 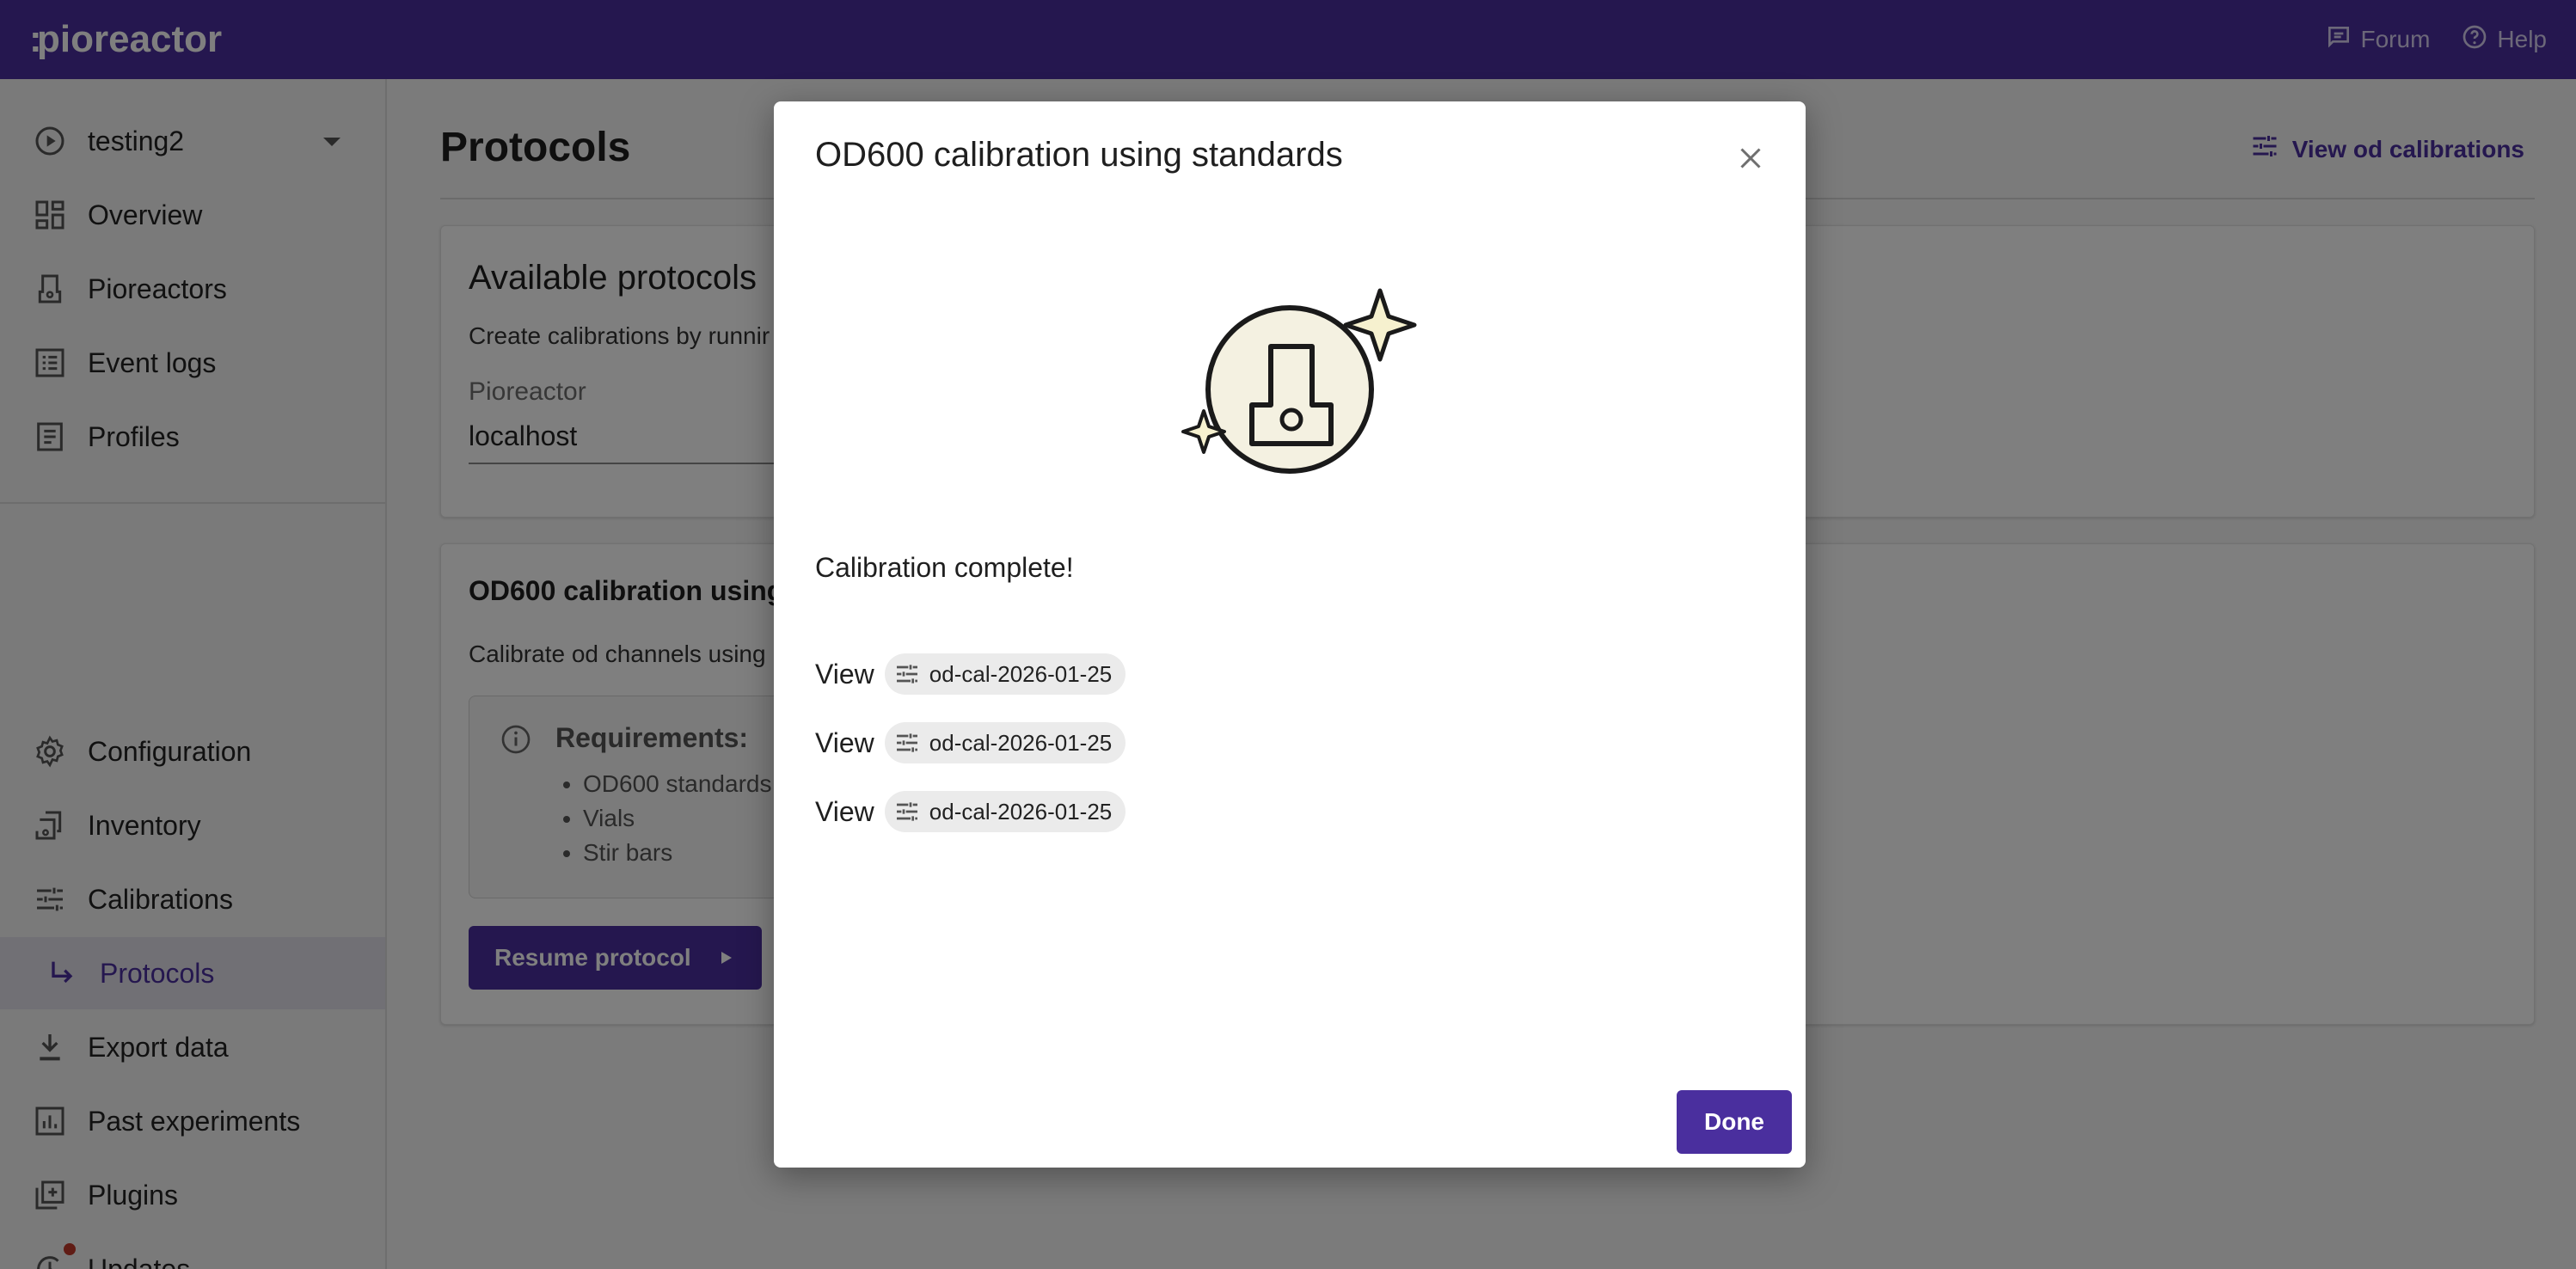 I want to click on close-icon, so click(x=1750, y=158).